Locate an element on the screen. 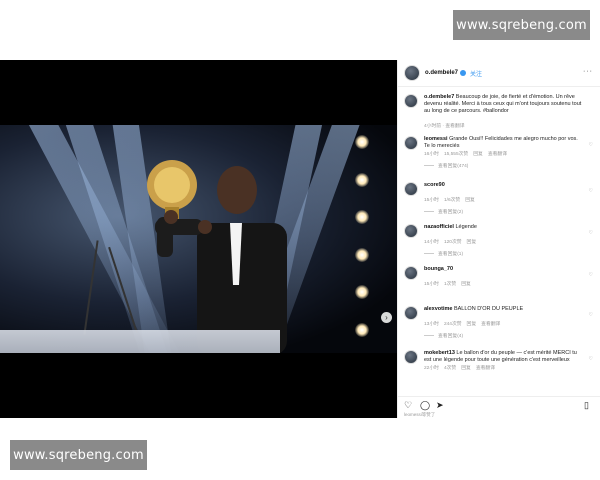 The width and height of the screenshot is (600, 480). comment-meta: 16小时 15,555次赞 回复 查看翻译 is located at coordinates (468, 153).